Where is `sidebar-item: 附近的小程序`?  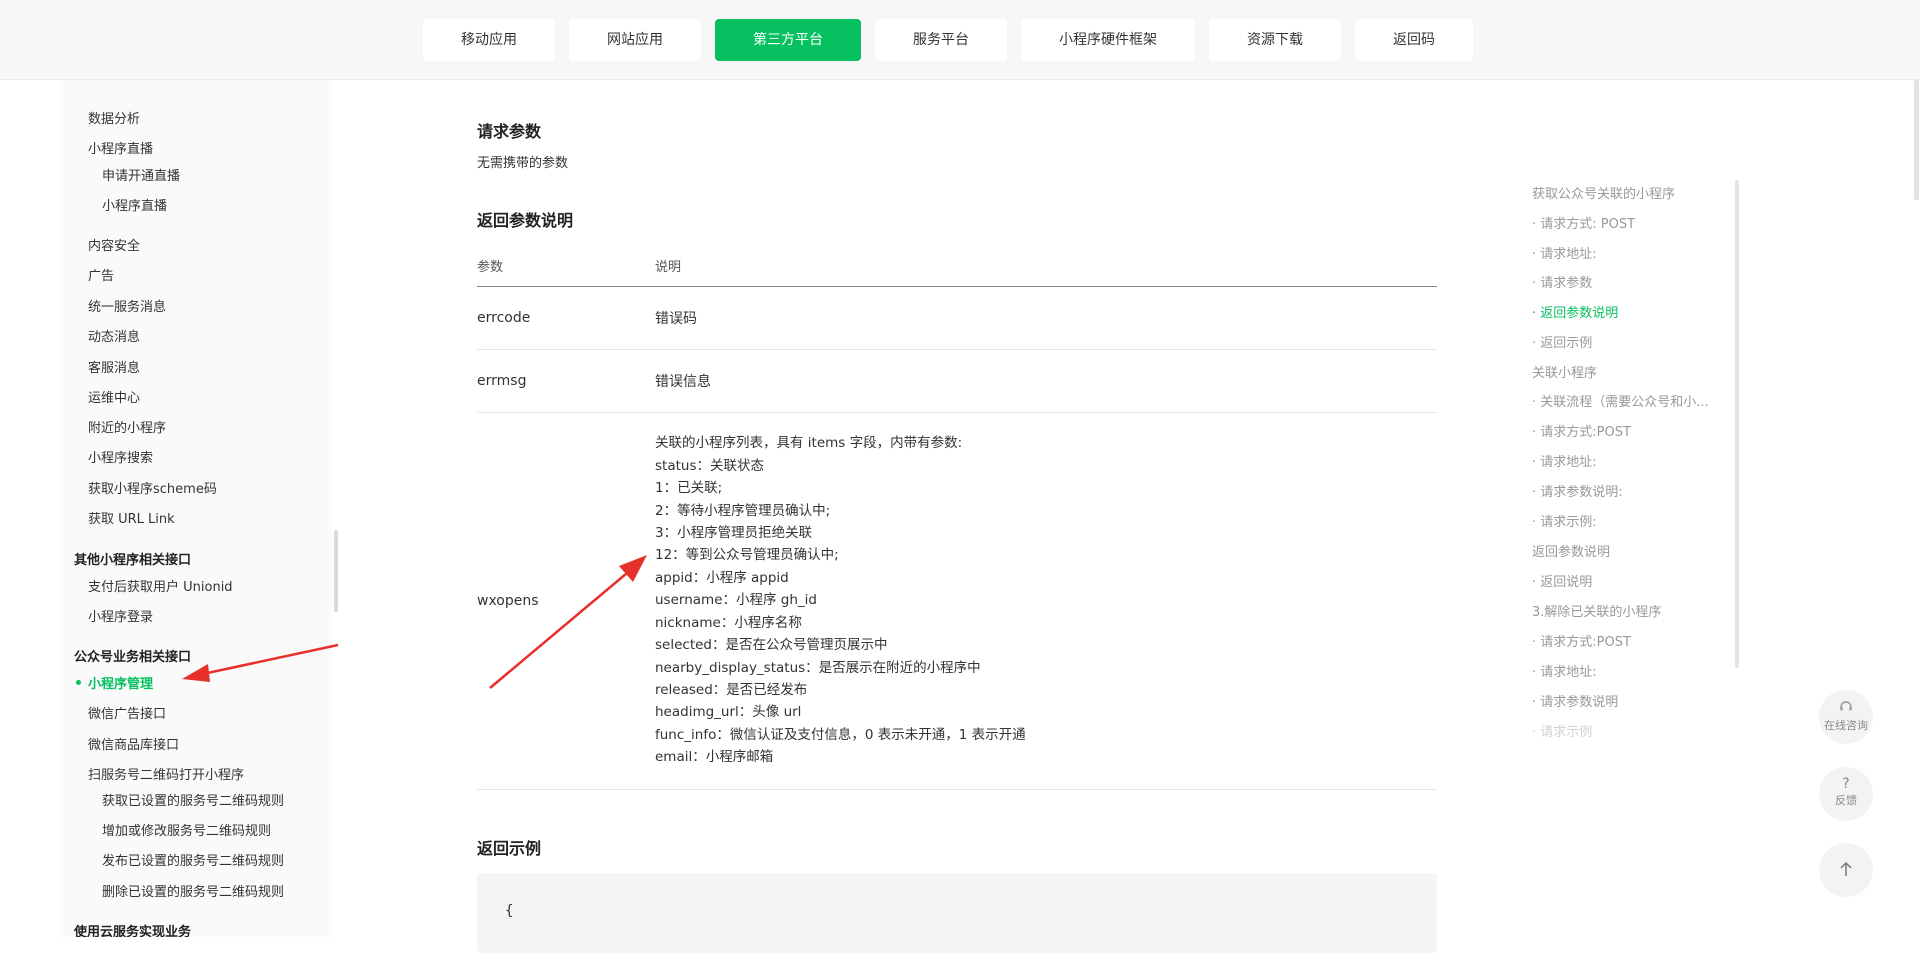 sidebar-item: 附近的小程序 is located at coordinates (127, 426).